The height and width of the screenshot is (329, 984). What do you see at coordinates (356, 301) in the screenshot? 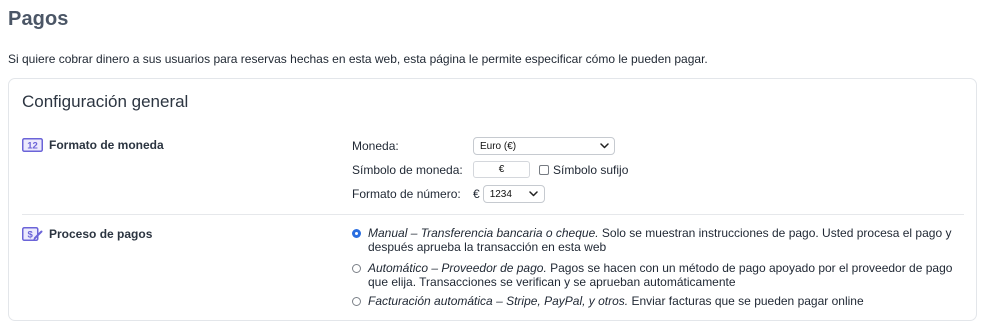
I see `invoicing-radio` at bounding box center [356, 301].